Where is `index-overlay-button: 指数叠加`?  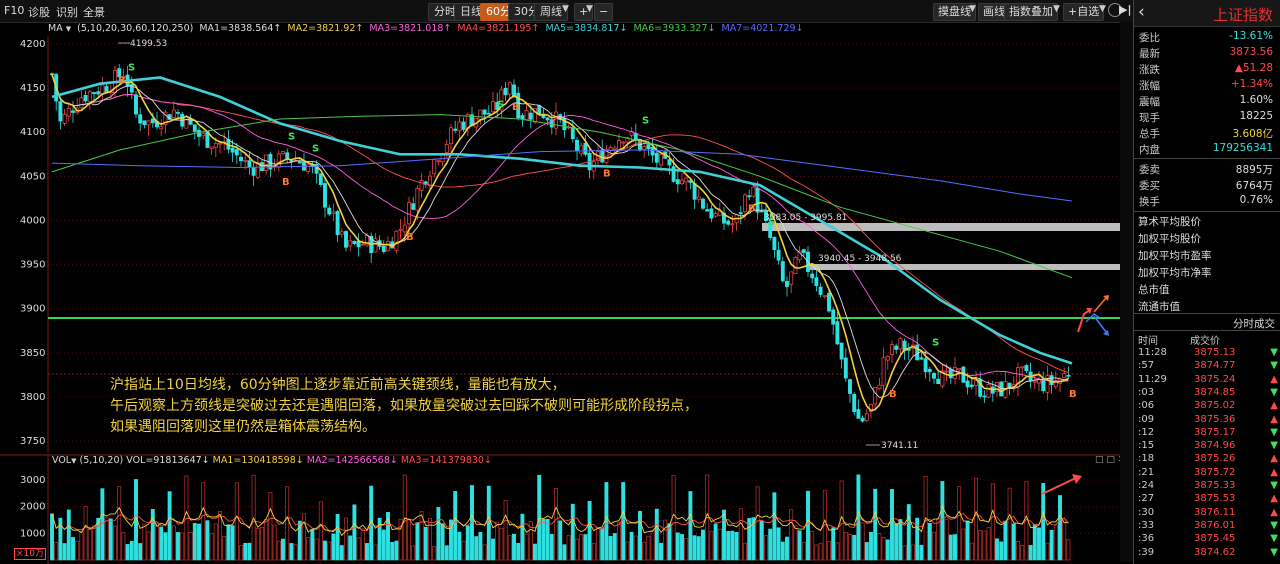
index-overlay-button: 指数叠加 is located at coordinates (1031, 12).